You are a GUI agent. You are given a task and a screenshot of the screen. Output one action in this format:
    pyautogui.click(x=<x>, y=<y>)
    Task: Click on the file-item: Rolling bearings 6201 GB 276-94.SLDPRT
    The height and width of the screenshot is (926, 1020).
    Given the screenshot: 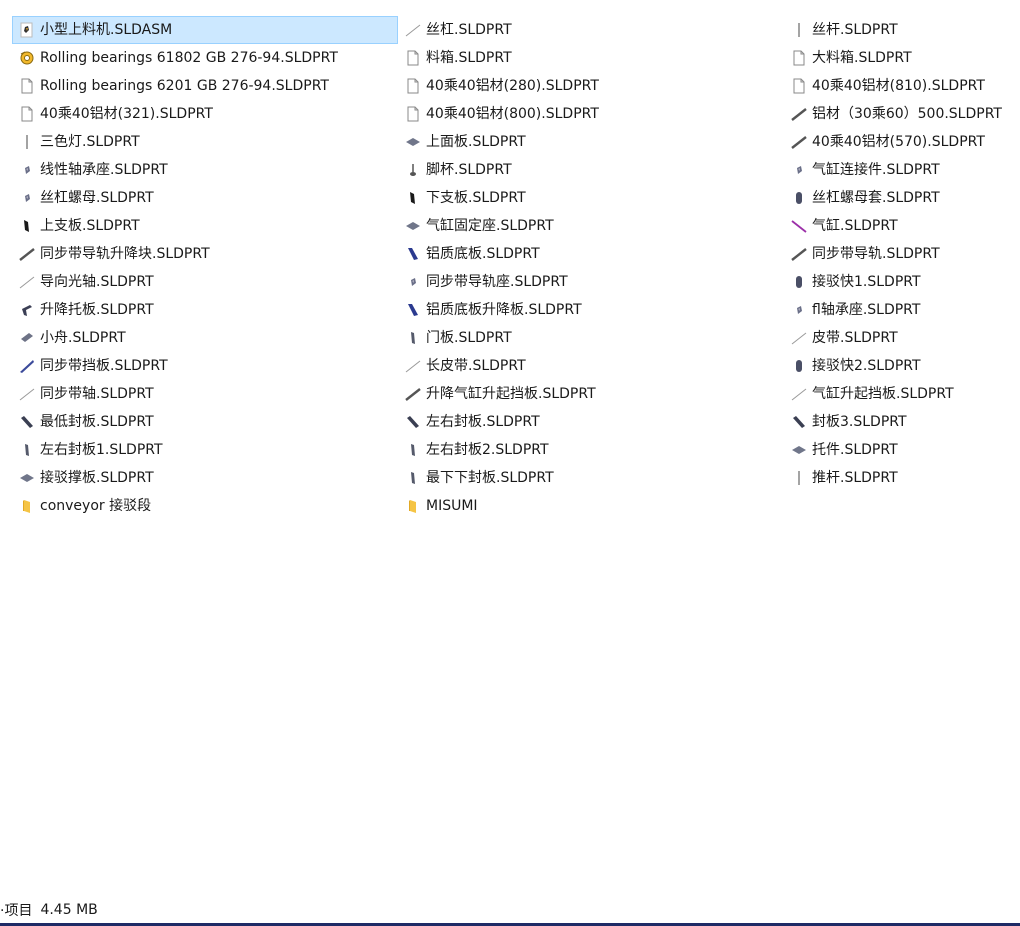 What is the action you would take?
    pyautogui.click(x=205, y=86)
    